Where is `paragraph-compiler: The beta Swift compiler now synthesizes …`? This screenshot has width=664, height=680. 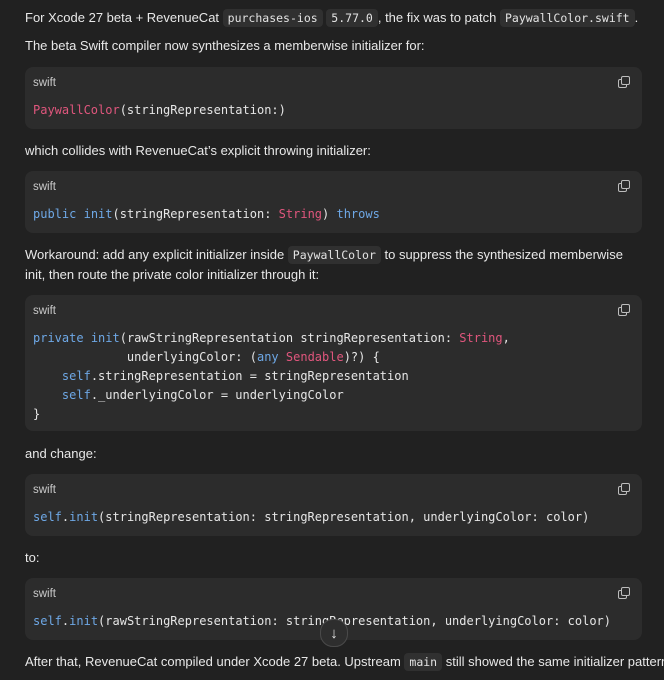
paragraph-compiler: The beta Swift compiler now synthesizes … is located at coordinates (225, 45).